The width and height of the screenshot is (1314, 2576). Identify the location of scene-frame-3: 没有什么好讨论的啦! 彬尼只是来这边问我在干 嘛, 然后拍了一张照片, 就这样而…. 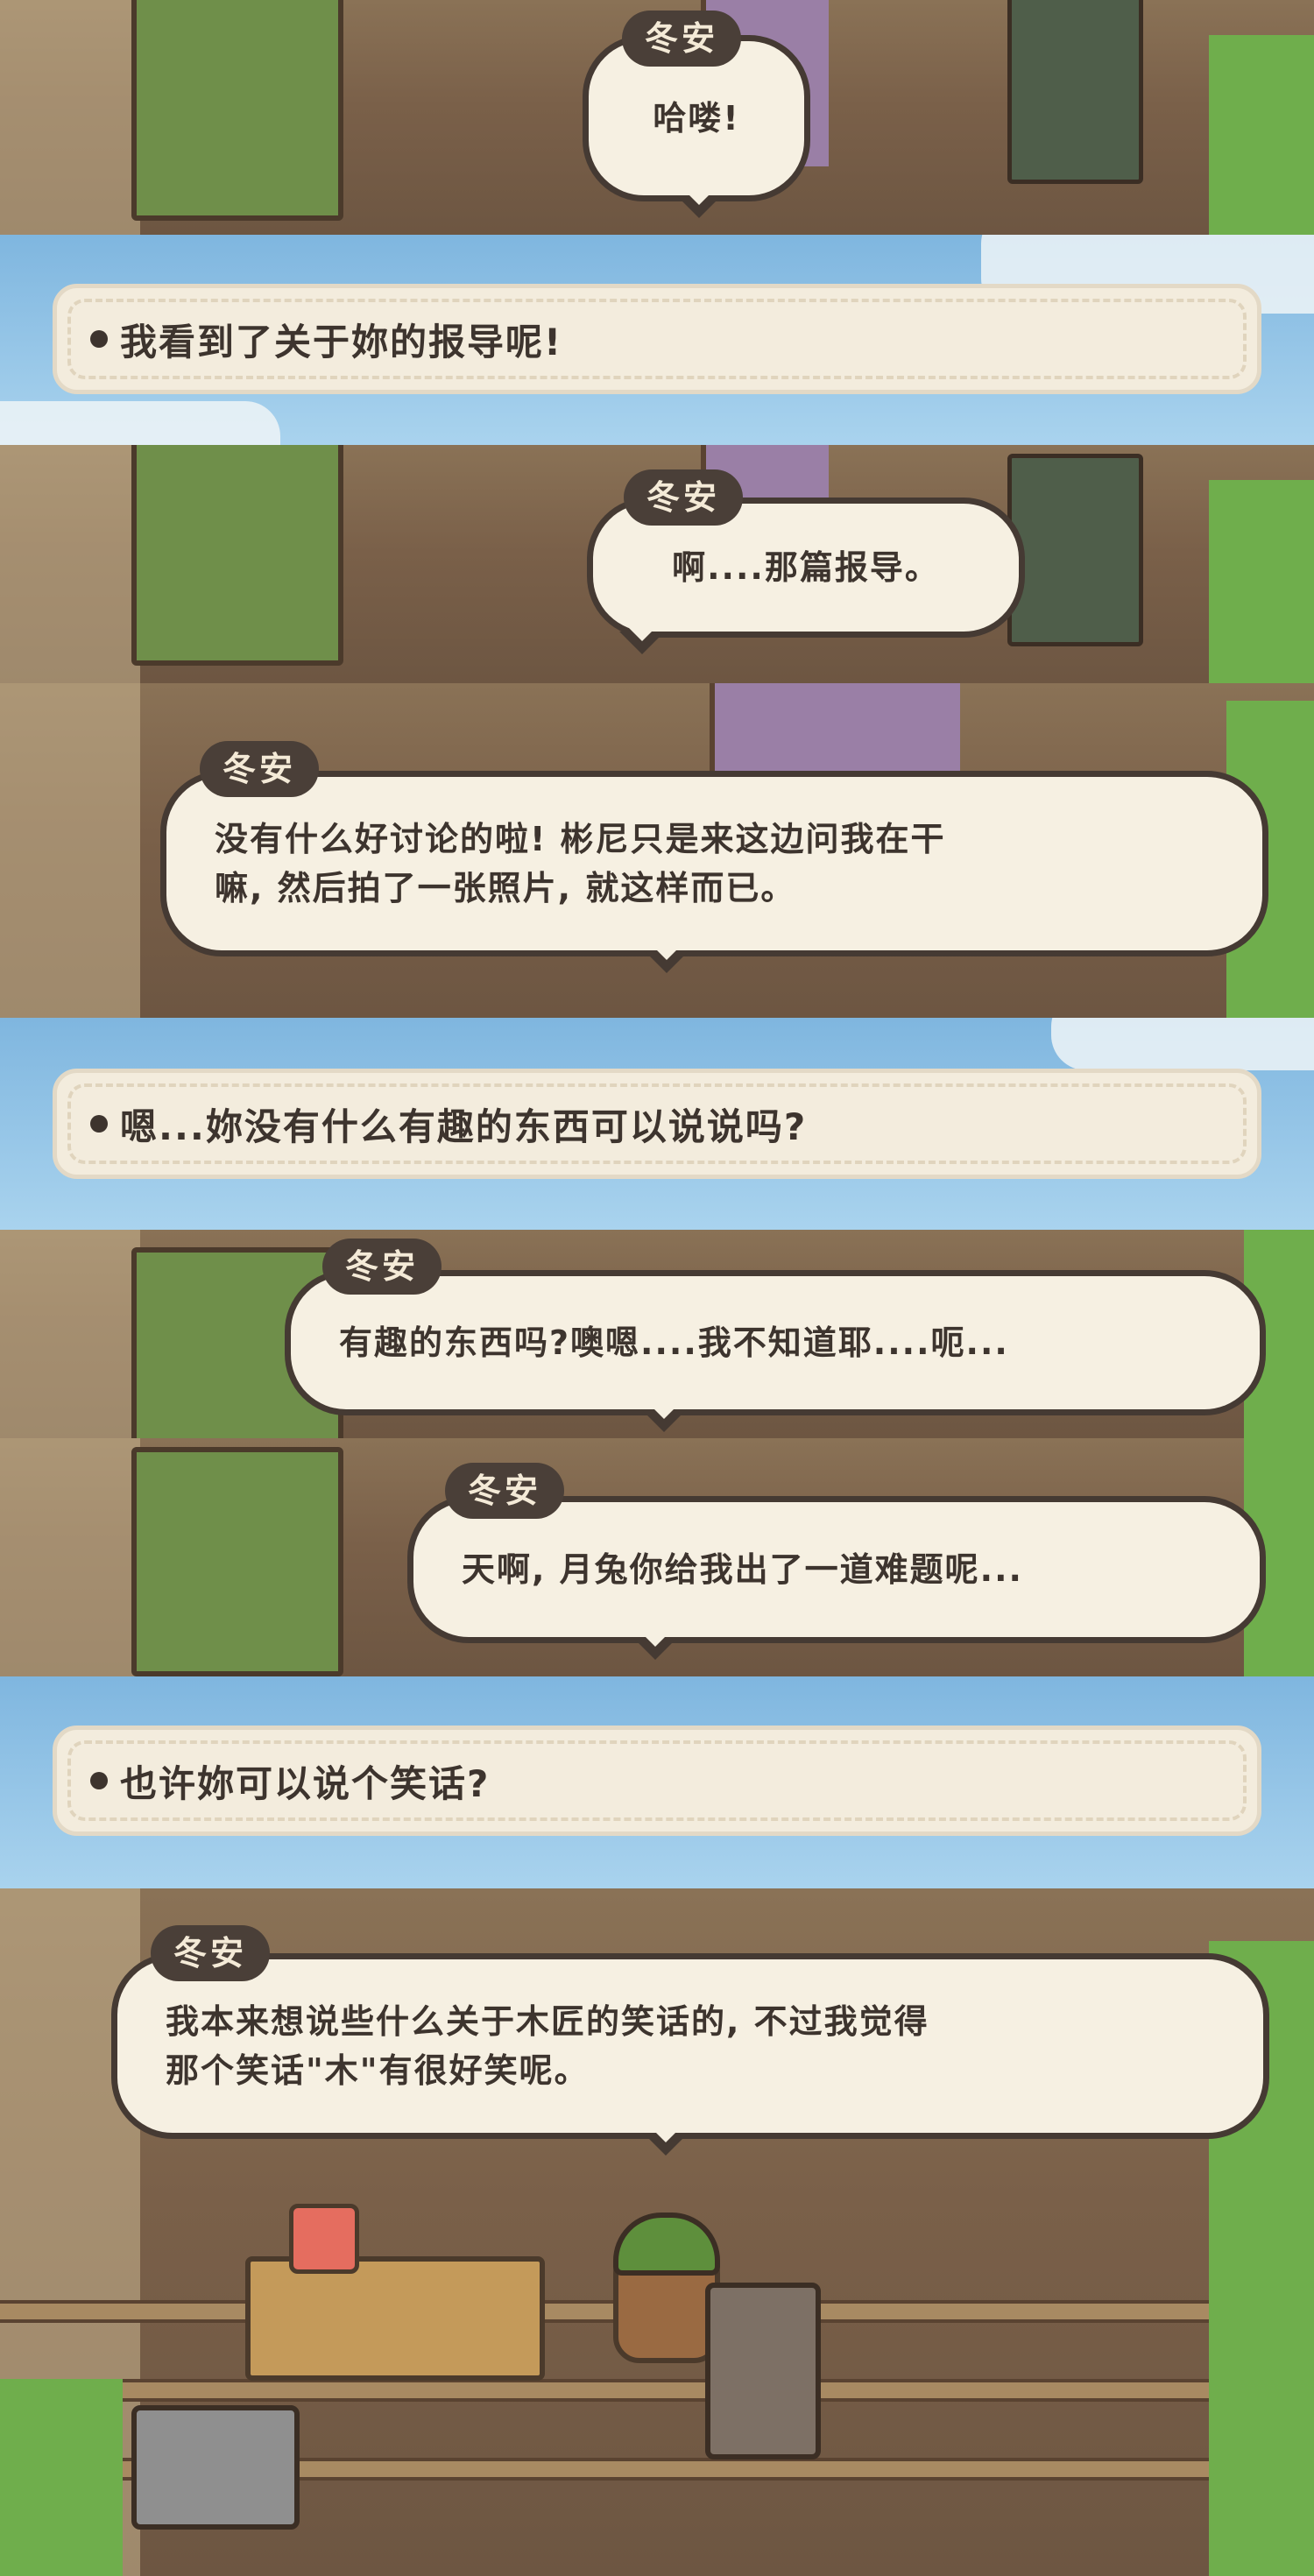
(657, 850).